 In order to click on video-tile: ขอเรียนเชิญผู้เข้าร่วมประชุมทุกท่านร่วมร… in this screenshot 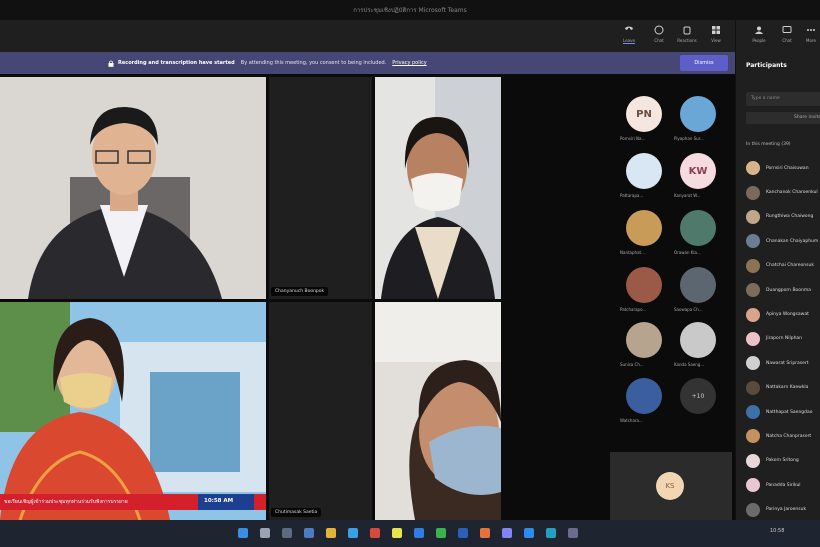, I will do `click(133, 411)`.